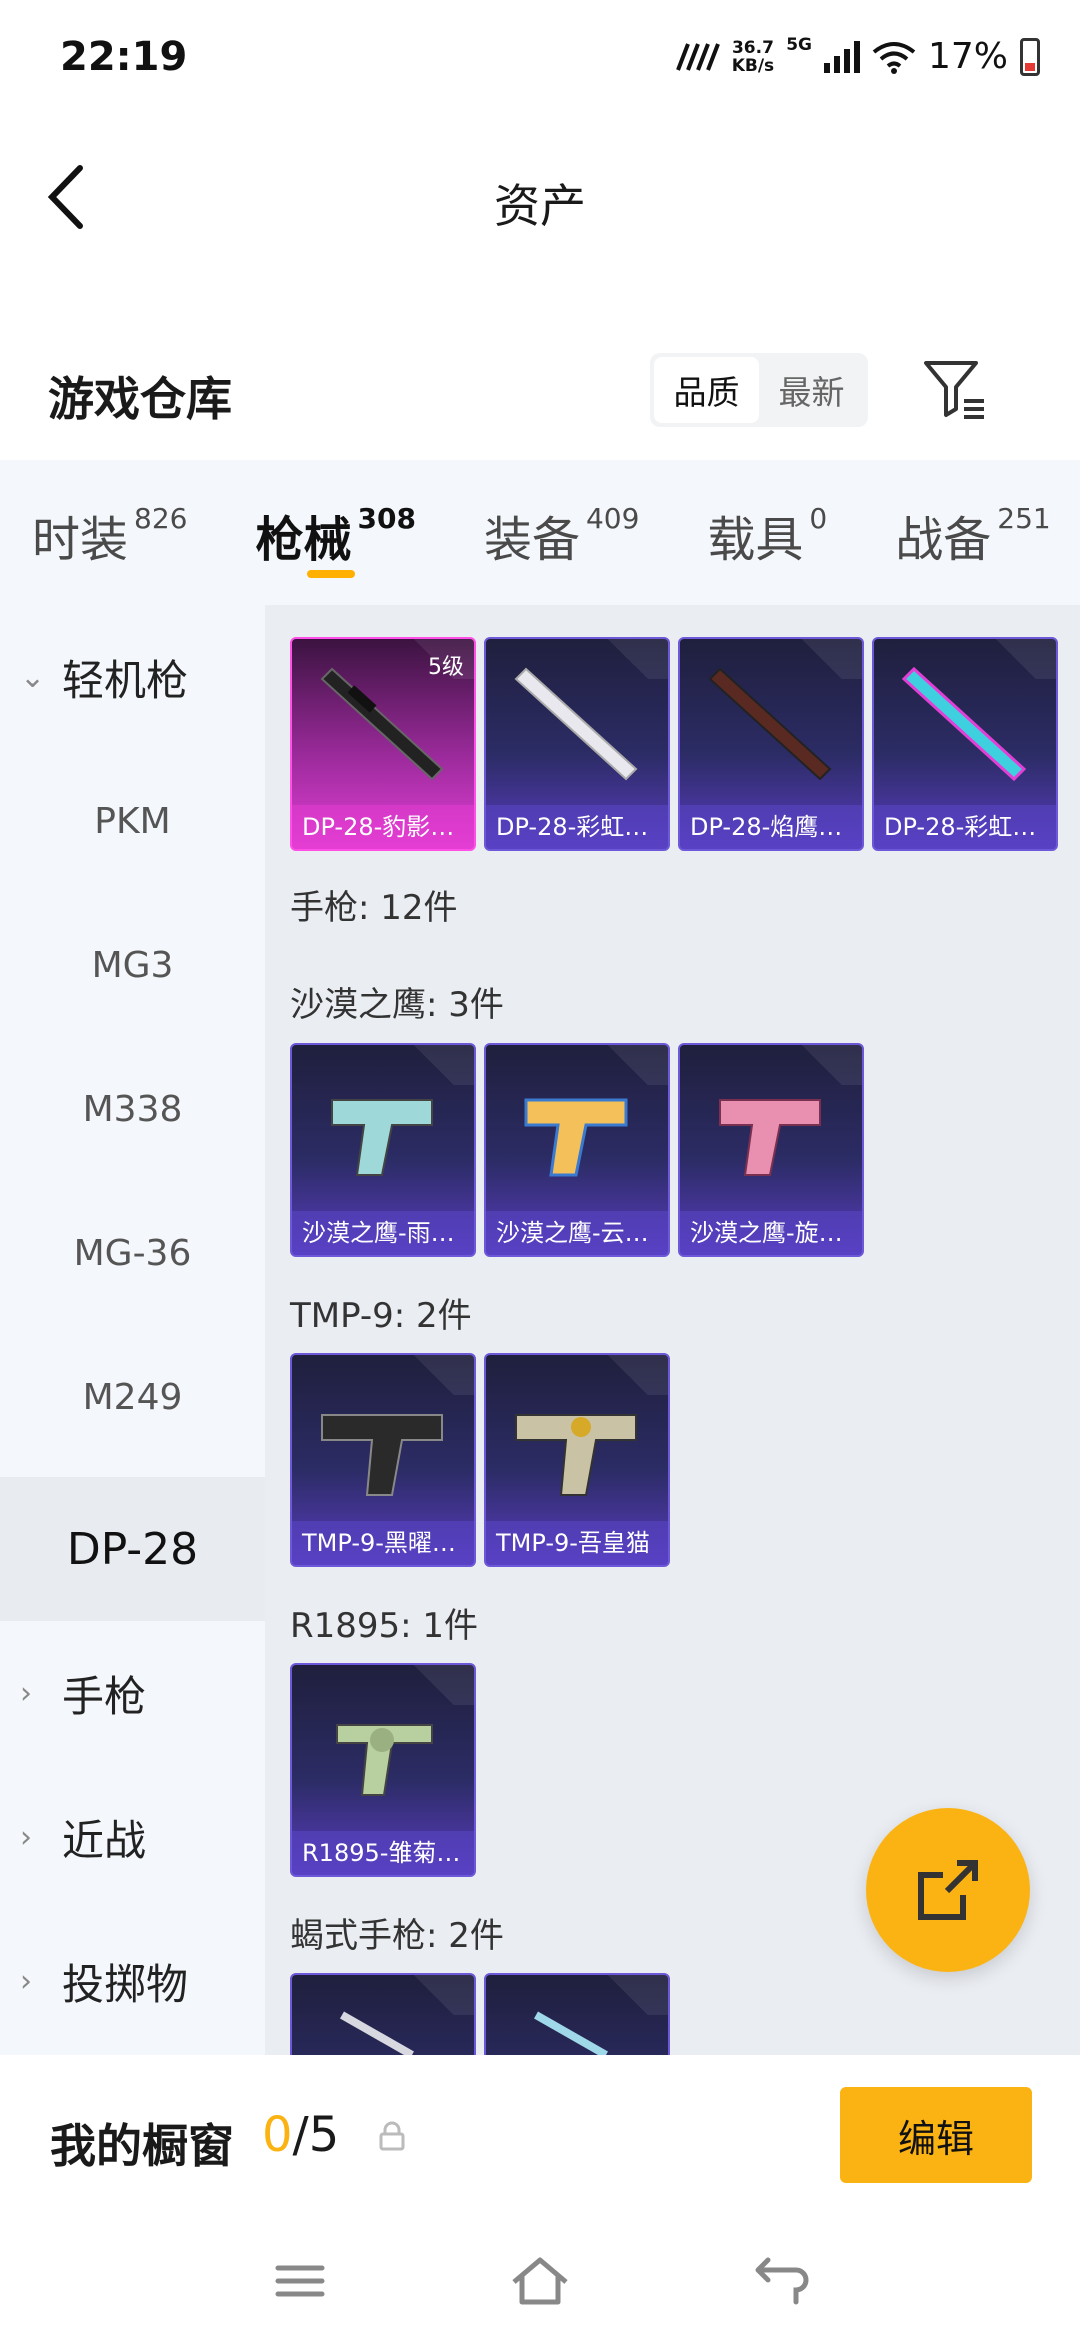  What do you see at coordinates (811, 390) in the screenshot?
I see `sort-newest-button: 最新` at bounding box center [811, 390].